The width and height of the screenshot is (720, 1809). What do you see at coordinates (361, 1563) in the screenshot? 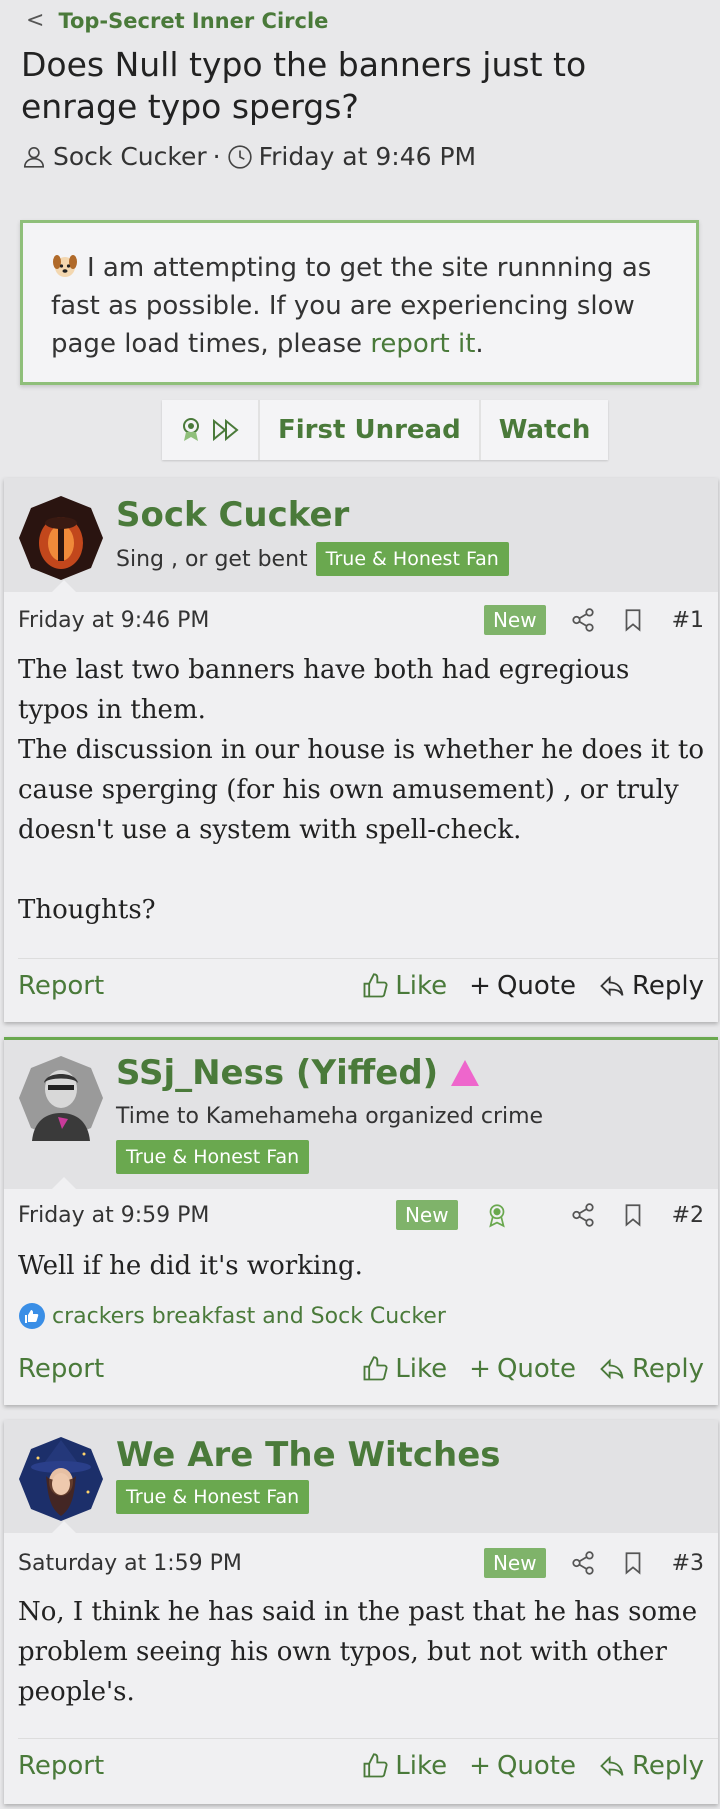
I see `post-meta: Saturday at 1:59 PM New #3` at bounding box center [361, 1563].